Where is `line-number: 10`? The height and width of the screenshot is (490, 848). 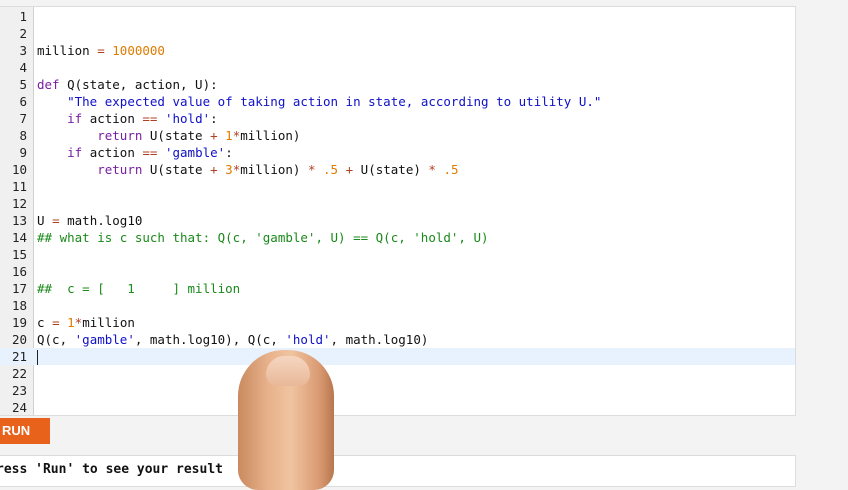
line-number: 10 is located at coordinates (19, 169).